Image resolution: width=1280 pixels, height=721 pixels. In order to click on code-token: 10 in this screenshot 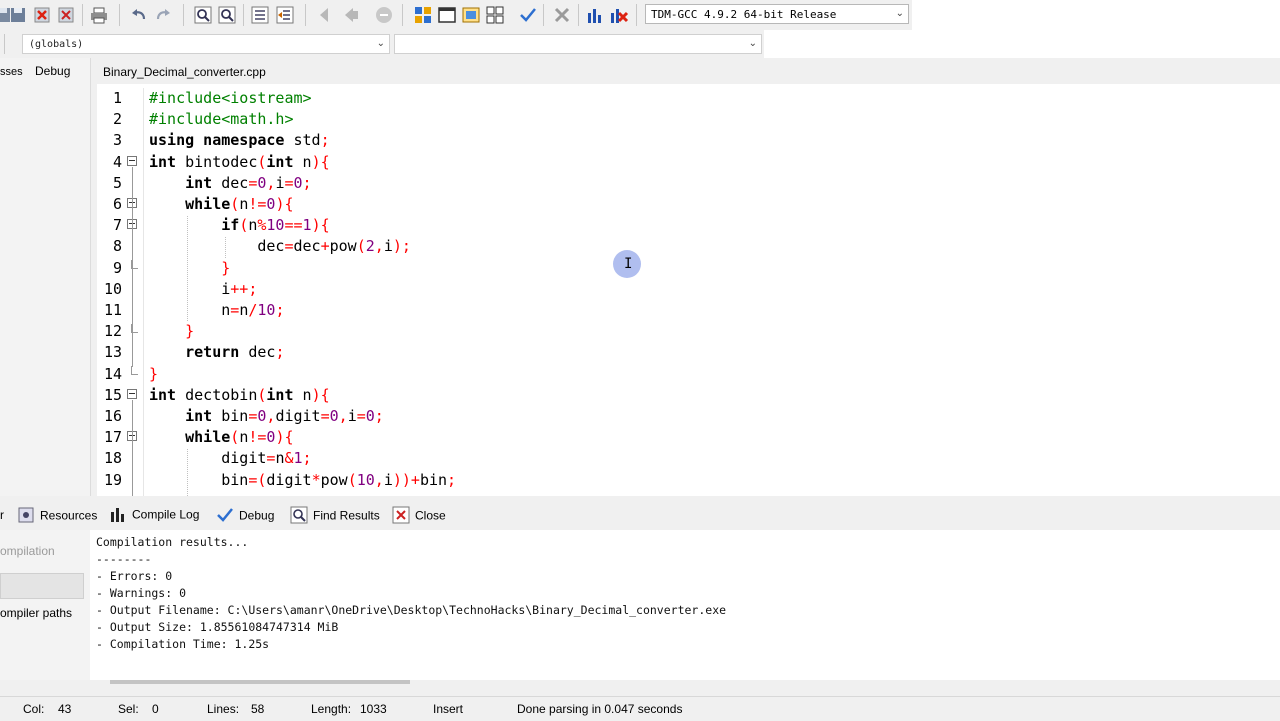, I will do `click(275, 225)`.